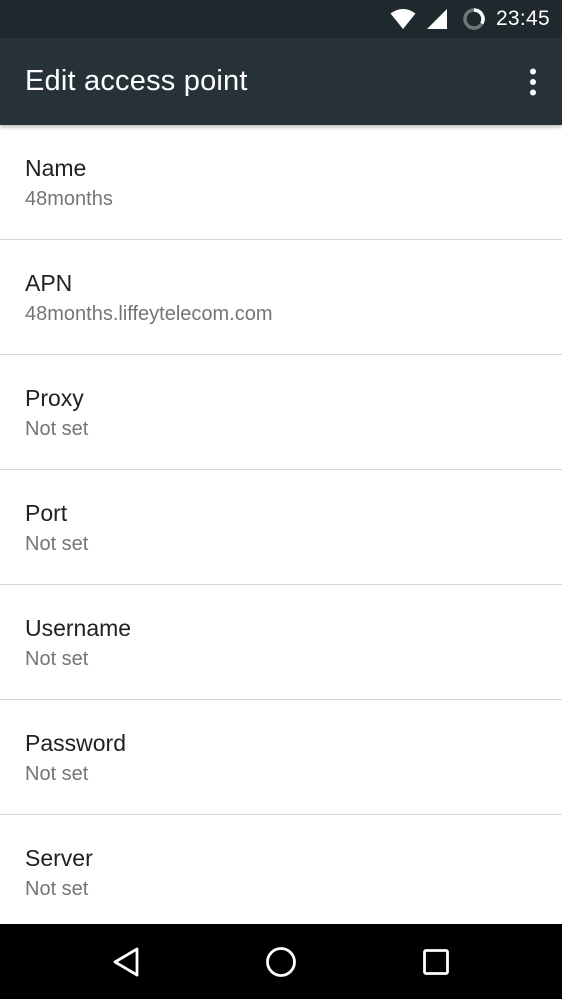 This screenshot has width=562, height=999. I want to click on pref-item-server: Server Not set, so click(281, 869).